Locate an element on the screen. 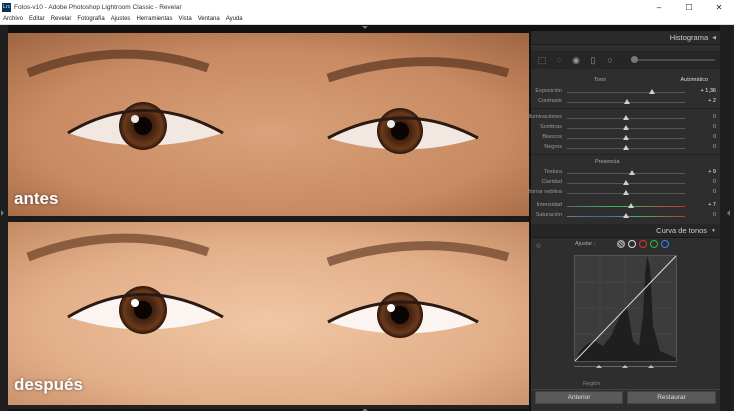  green-channel-icon is located at coordinates (654, 244).